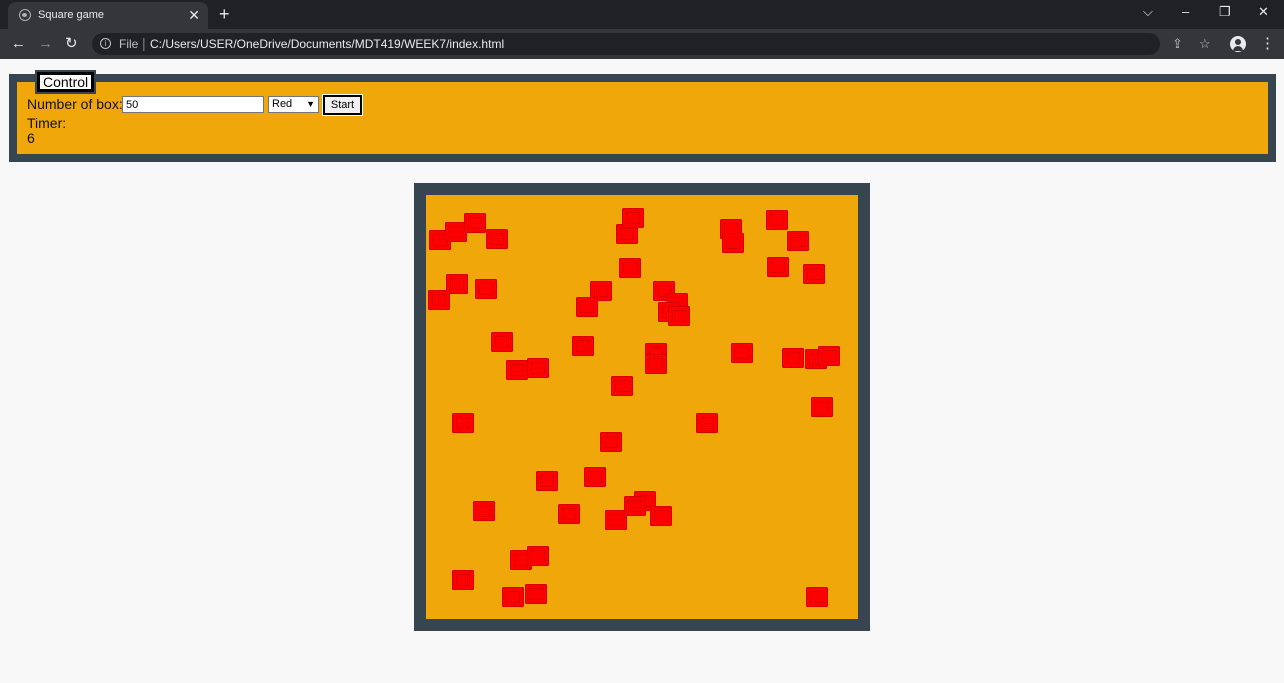 Image resolution: width=1284 pixels, height=683 pixels. I want to click on share-icon: ⇪, so click(1177, 44).